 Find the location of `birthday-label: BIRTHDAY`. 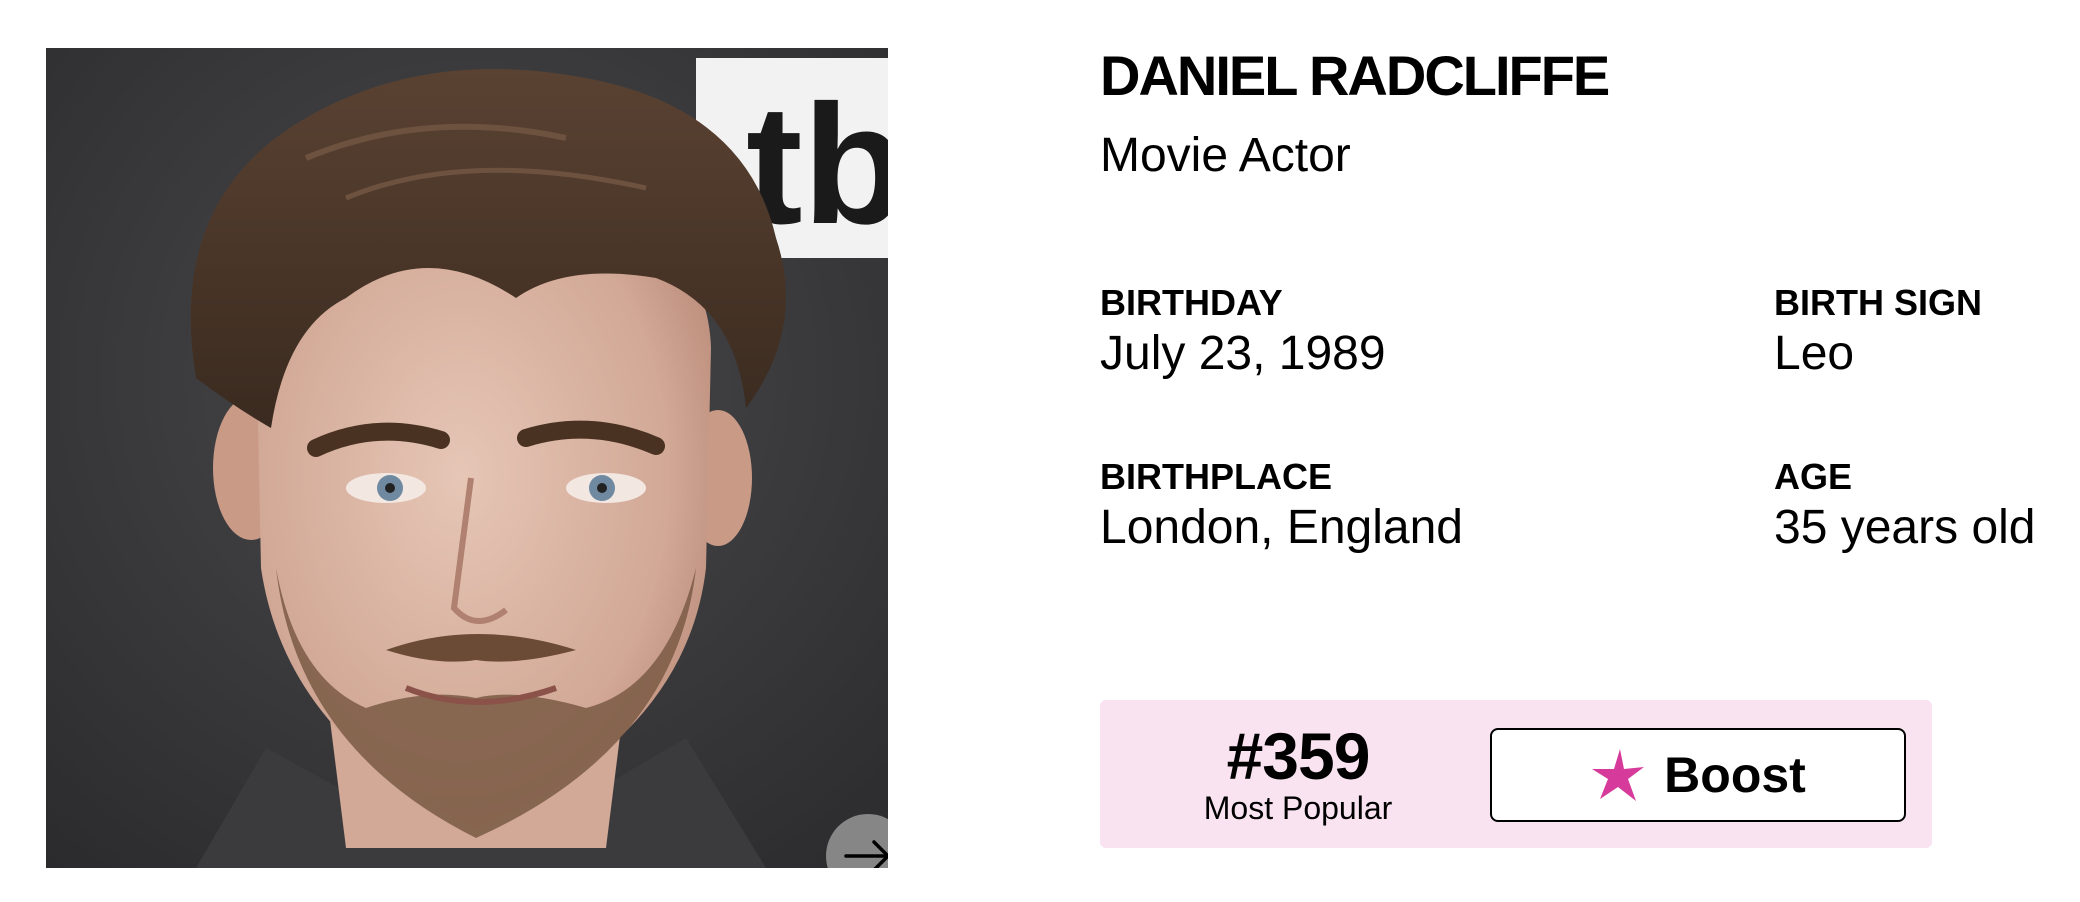

birthday-label: BIRTHDAY is located at coordinates (1191, 302).